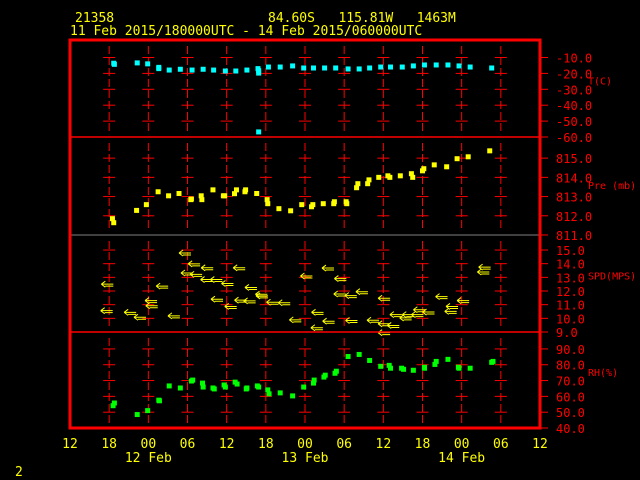 The width and height of the screenshot is (640, 480). I want to click on x-day-label: 12 Feb, so click(148, 458).